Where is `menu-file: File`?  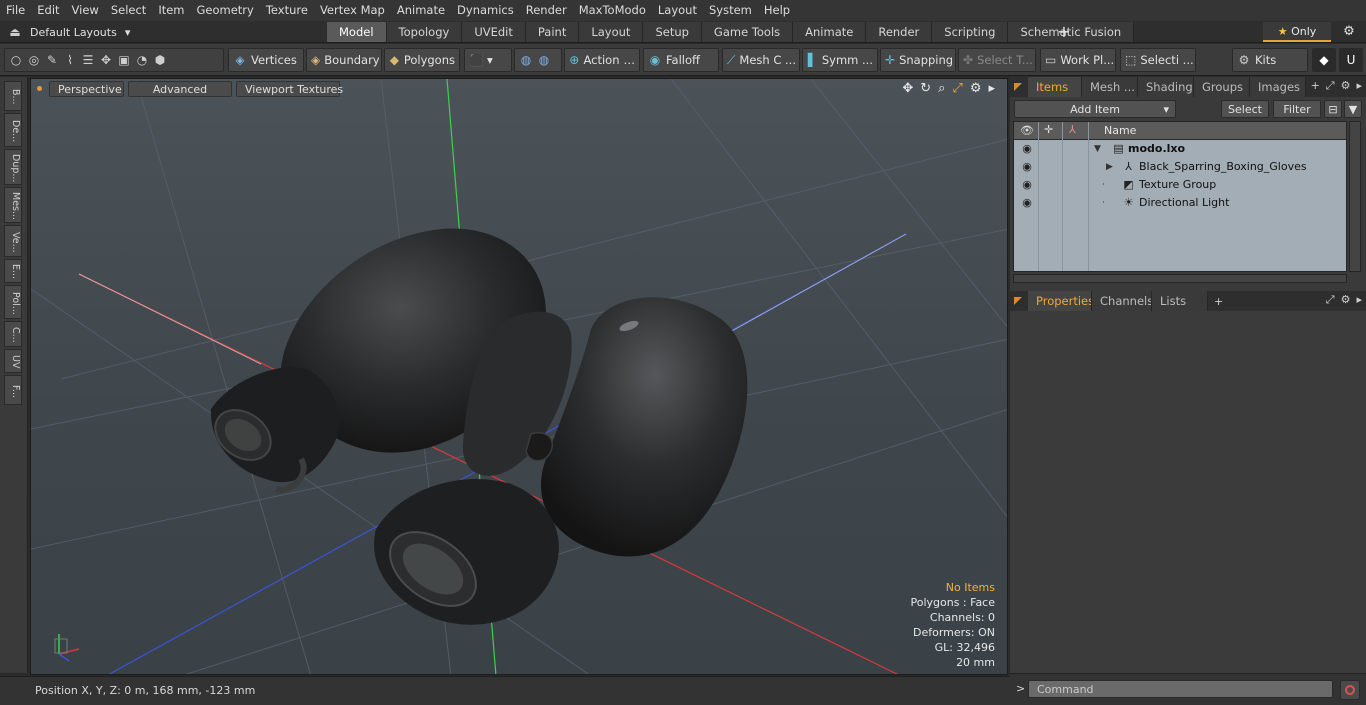 menu-file: File is located at coordinates (15, 10).